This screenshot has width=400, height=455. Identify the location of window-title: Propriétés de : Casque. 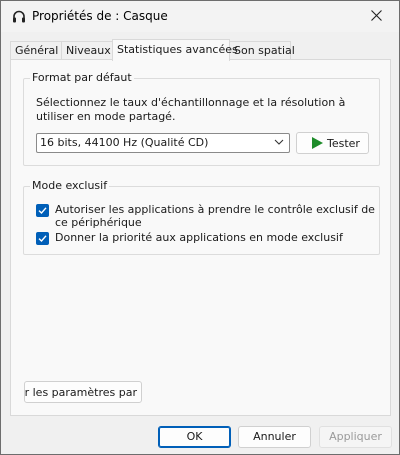
(100, 16).